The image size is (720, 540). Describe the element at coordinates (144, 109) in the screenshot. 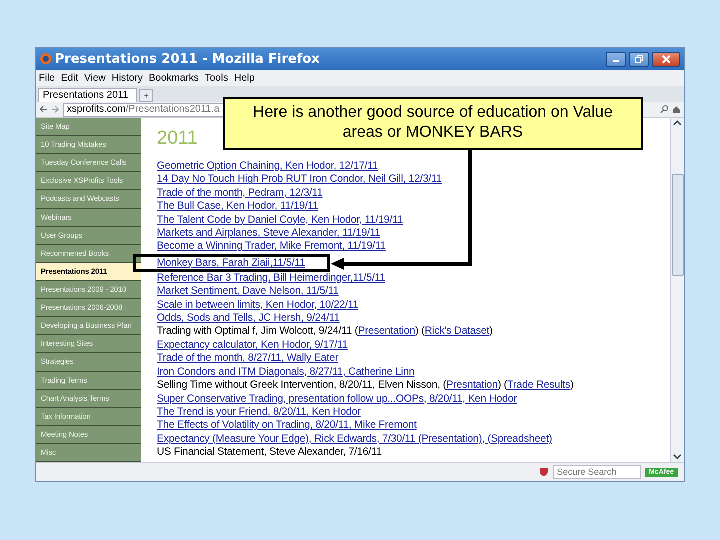

I see `url-field: xsprofits.com/Presentations2011.a` at that location.